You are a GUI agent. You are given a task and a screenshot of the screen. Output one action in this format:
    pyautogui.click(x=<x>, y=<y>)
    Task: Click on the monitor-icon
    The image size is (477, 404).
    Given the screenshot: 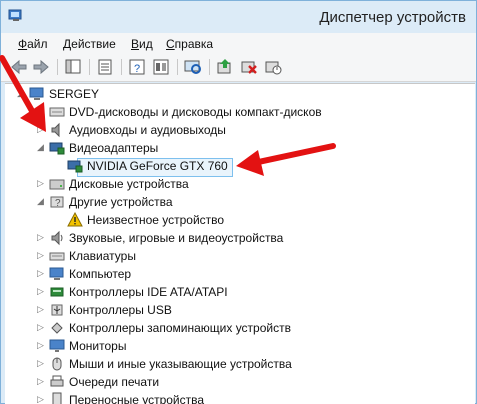 What is the action you would take?
    pyautogui.click(x=57, y=345)
    